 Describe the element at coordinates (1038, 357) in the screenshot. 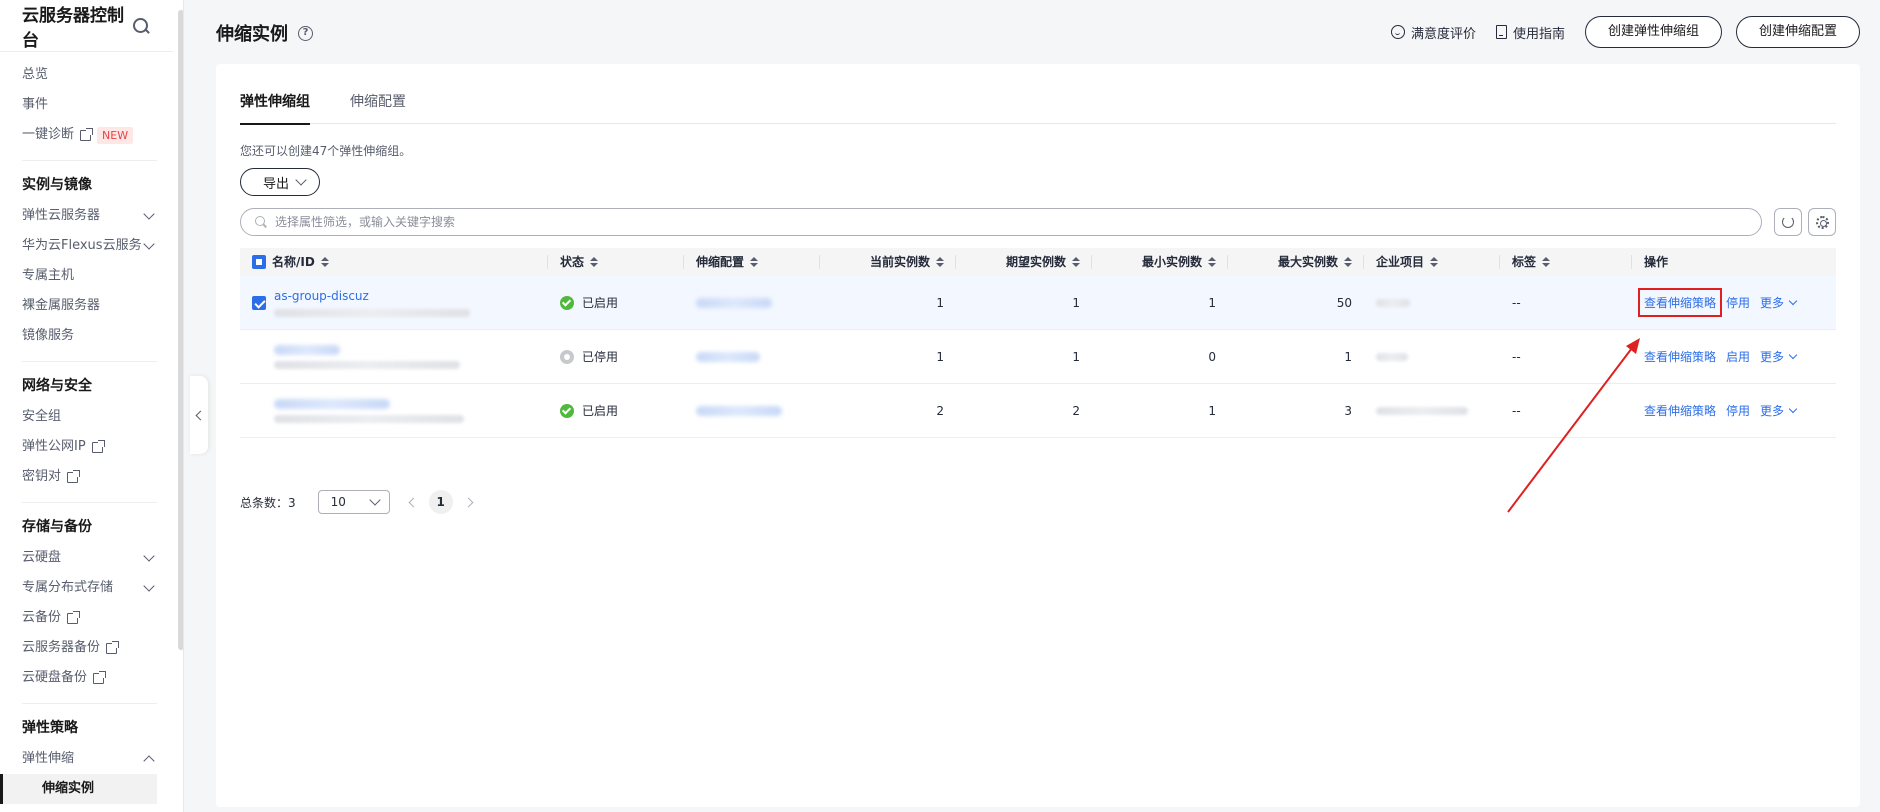

I see `table-row: 已停用 1 1 0 1 -- 查看伸缩策略 启用 更多` at that location.